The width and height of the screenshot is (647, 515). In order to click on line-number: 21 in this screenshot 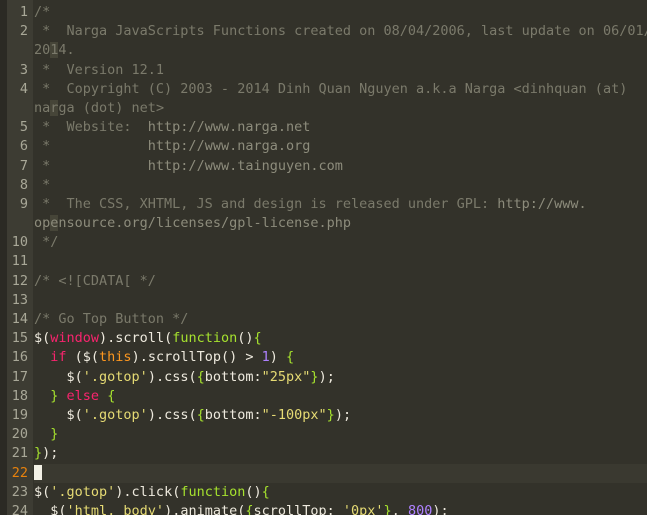, I will do `click(20, 453)`.